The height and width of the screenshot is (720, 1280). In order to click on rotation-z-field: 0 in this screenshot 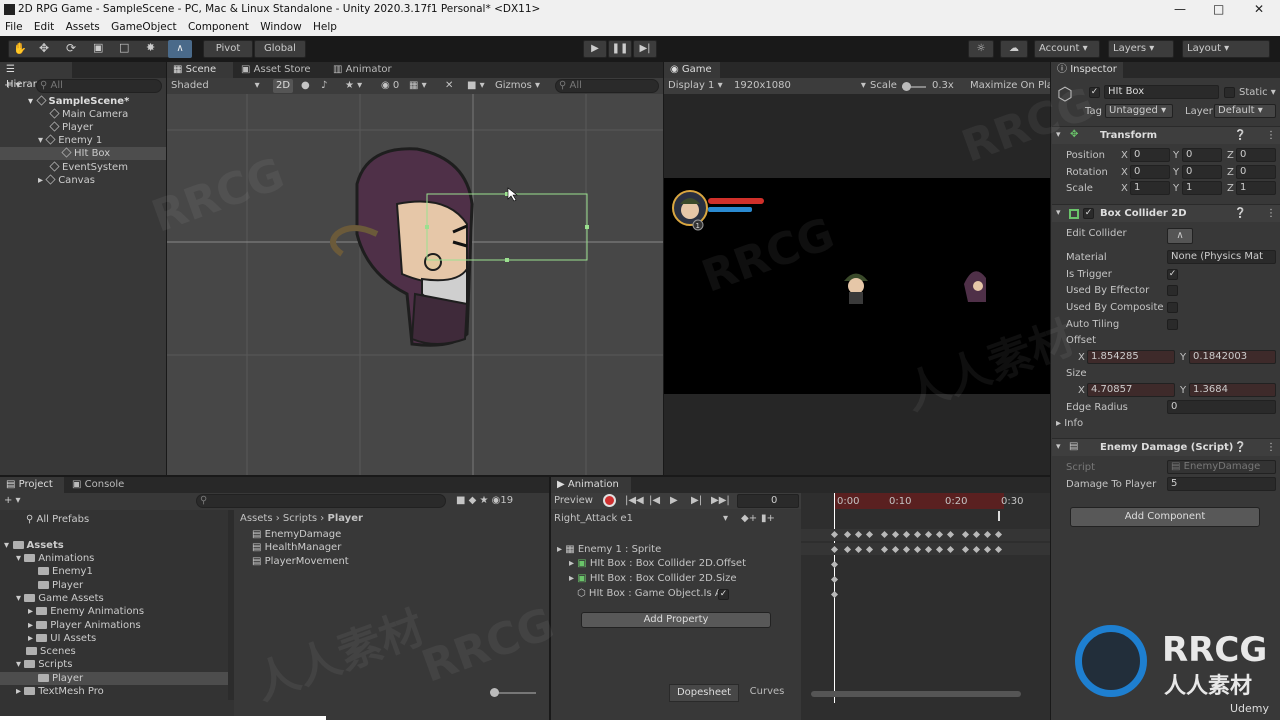, I will do `click(1256, 172)`.